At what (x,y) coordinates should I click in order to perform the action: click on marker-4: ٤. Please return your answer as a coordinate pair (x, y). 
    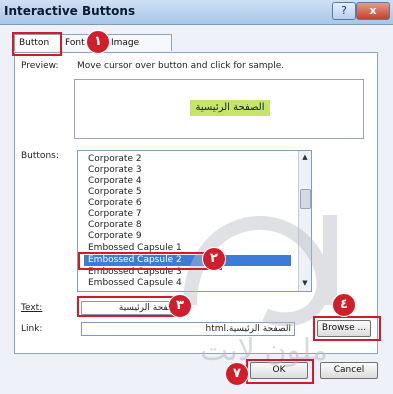
    Looking at the image, I should click on (344, 305).